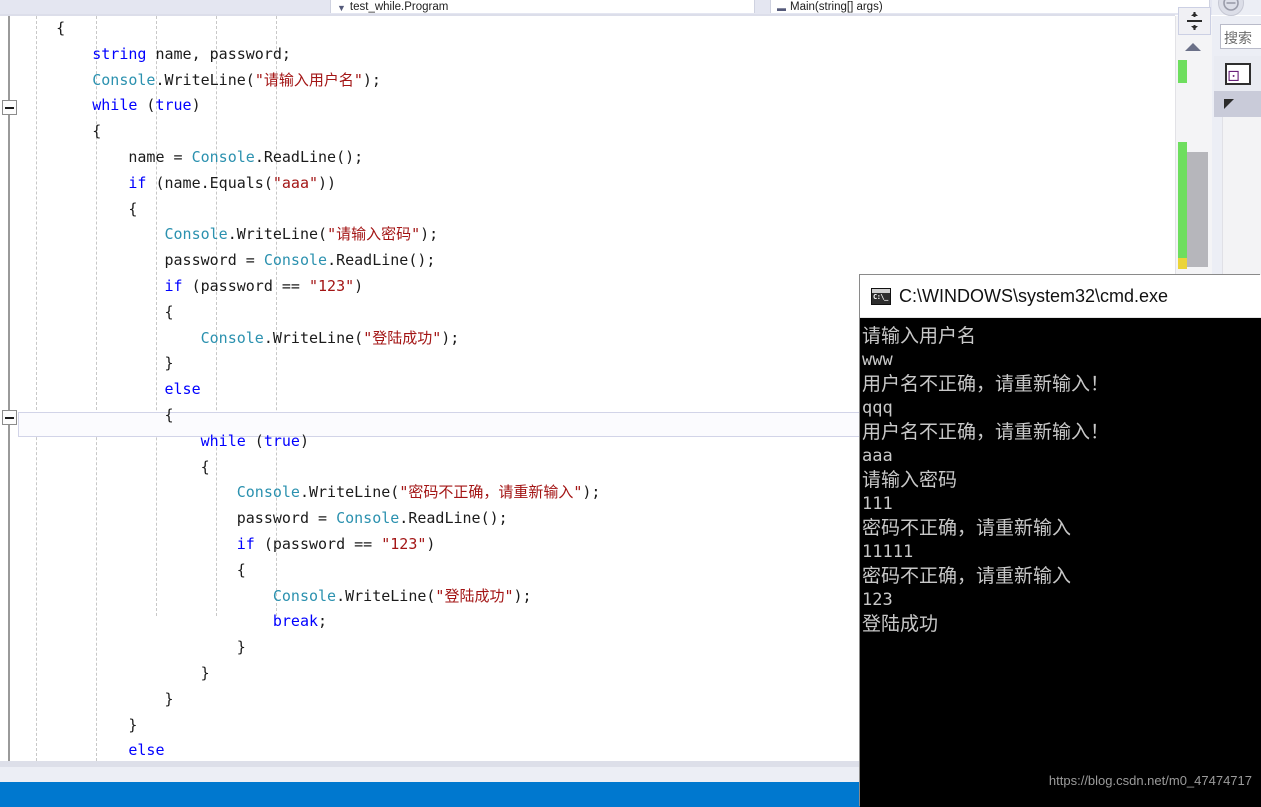 Image resolution: width=1261 pixels, height=807 pixels. I want to click on code-line: Console.WriteLine("请输入用户名");, so click(587, 81).